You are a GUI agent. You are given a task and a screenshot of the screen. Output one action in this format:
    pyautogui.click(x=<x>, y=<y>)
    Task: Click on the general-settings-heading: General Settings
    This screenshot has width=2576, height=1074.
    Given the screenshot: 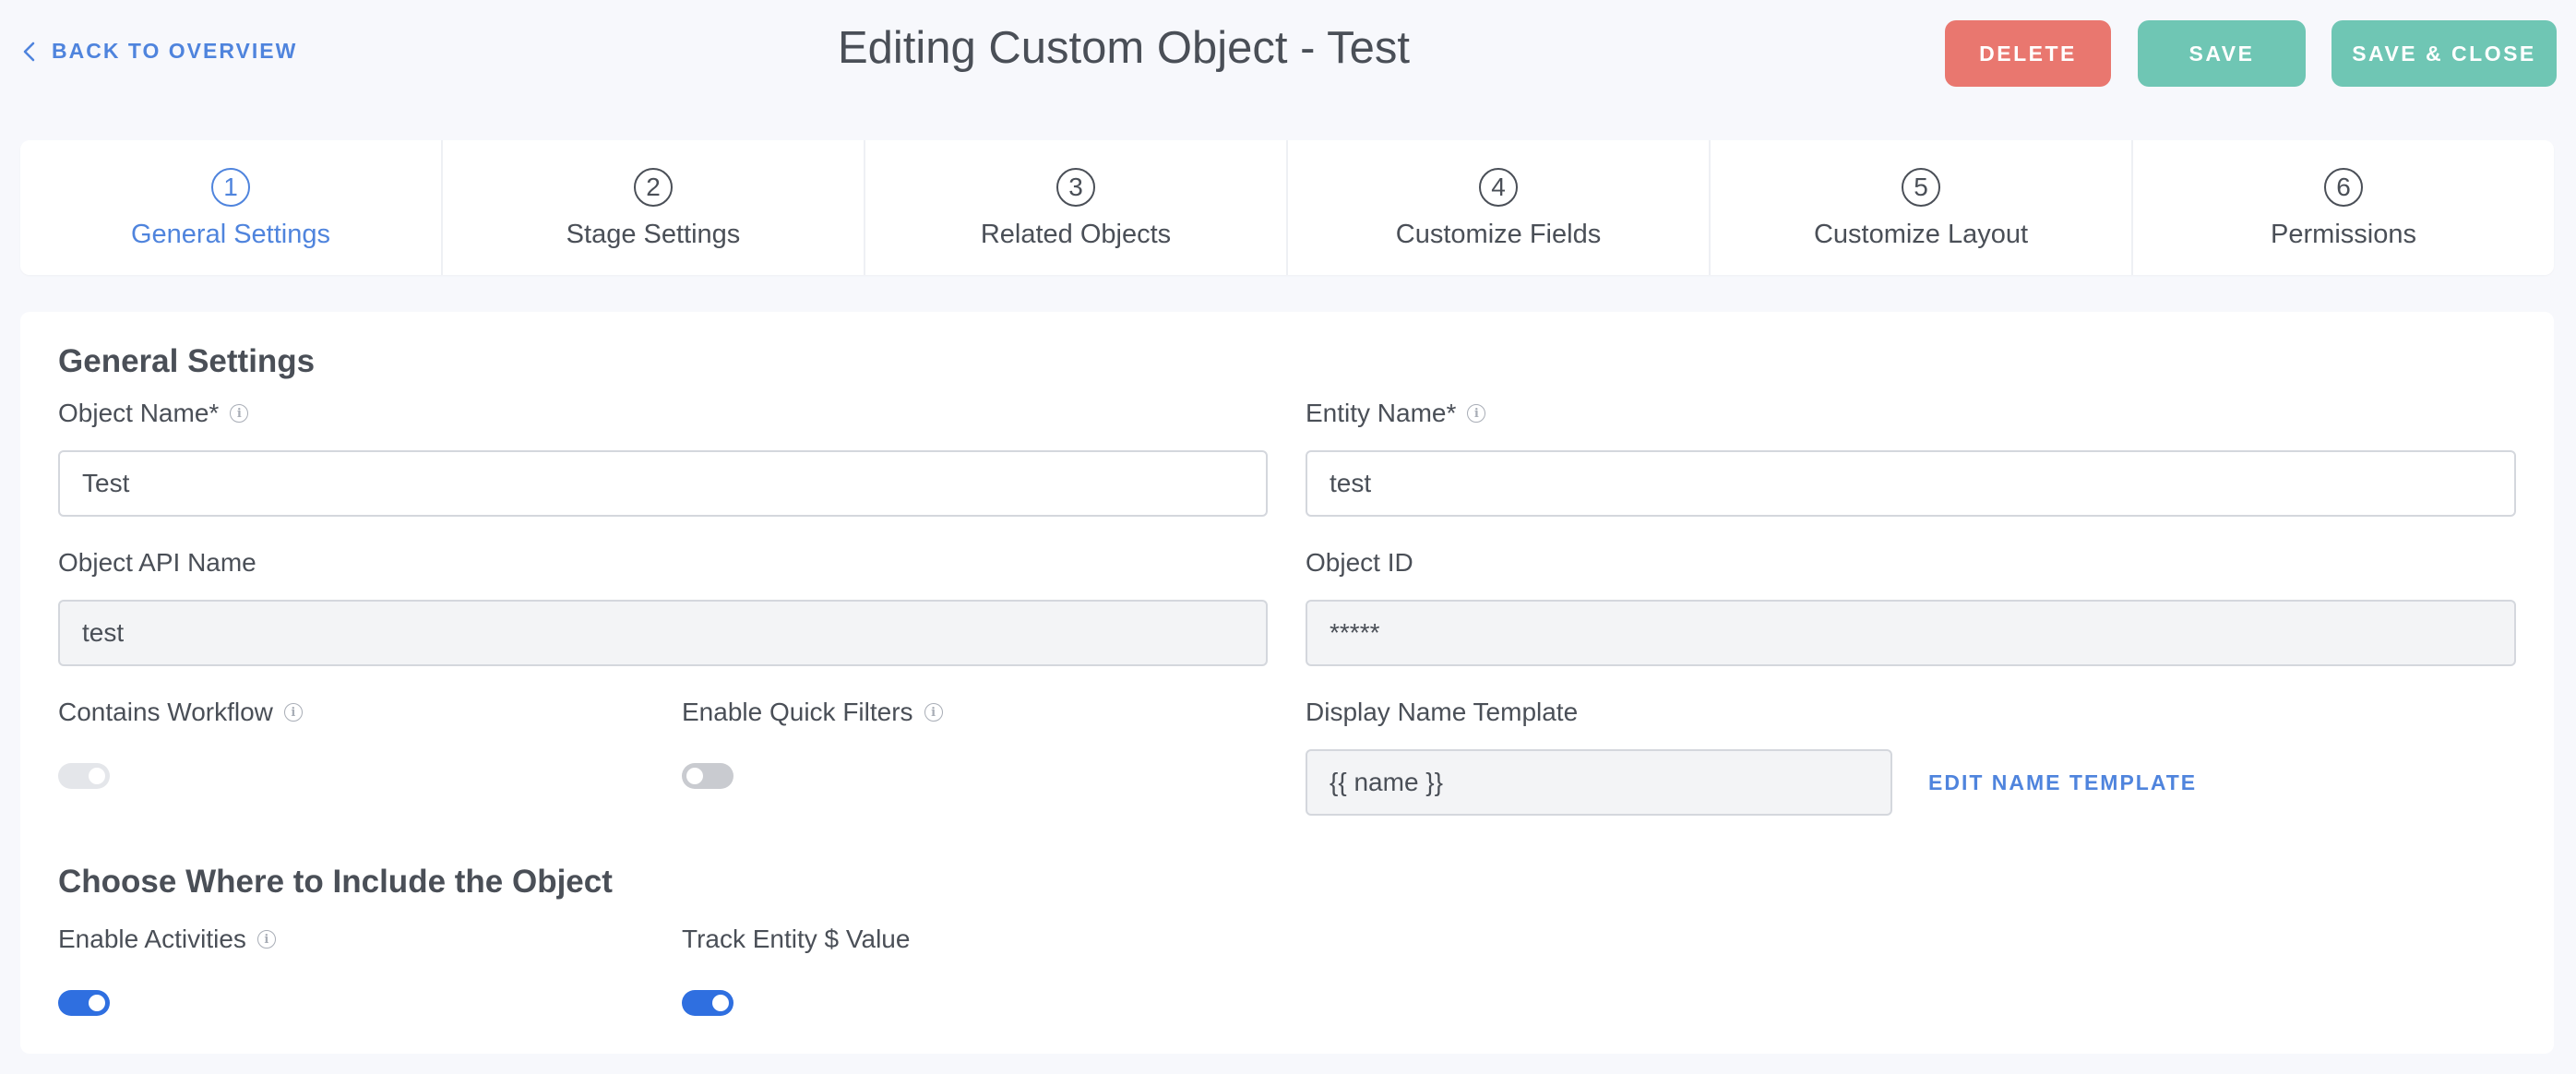 What is the action you would take?
    pyautogui.click(x=187, y=361)
    